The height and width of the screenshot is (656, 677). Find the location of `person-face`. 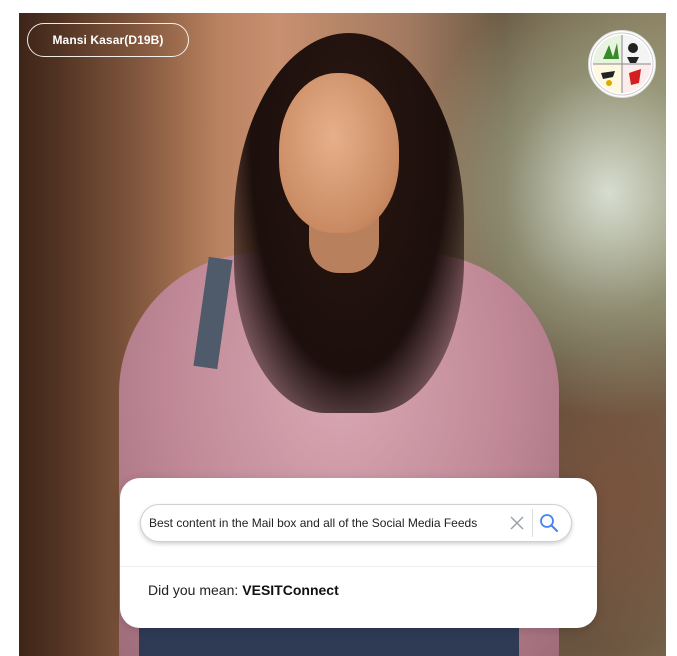

person-face is located at coordinates (339, 153).